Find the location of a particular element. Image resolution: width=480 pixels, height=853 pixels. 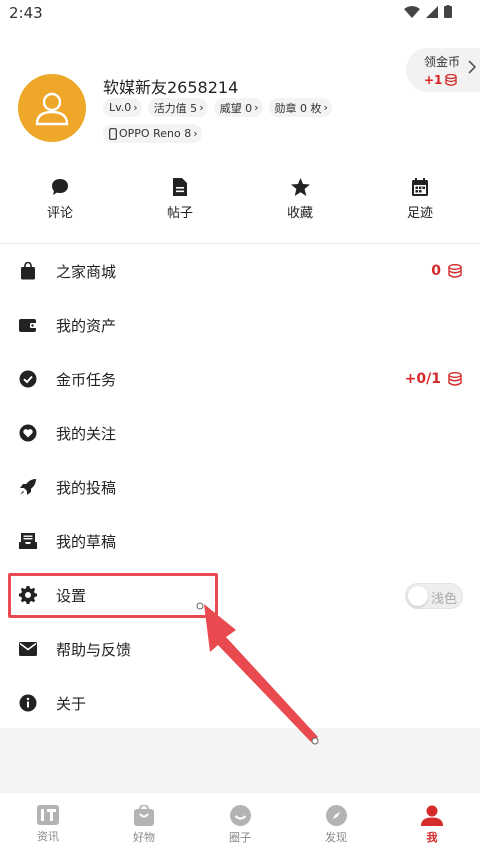

theme-toggle: 浅色 is located at coordinates (434, 596).